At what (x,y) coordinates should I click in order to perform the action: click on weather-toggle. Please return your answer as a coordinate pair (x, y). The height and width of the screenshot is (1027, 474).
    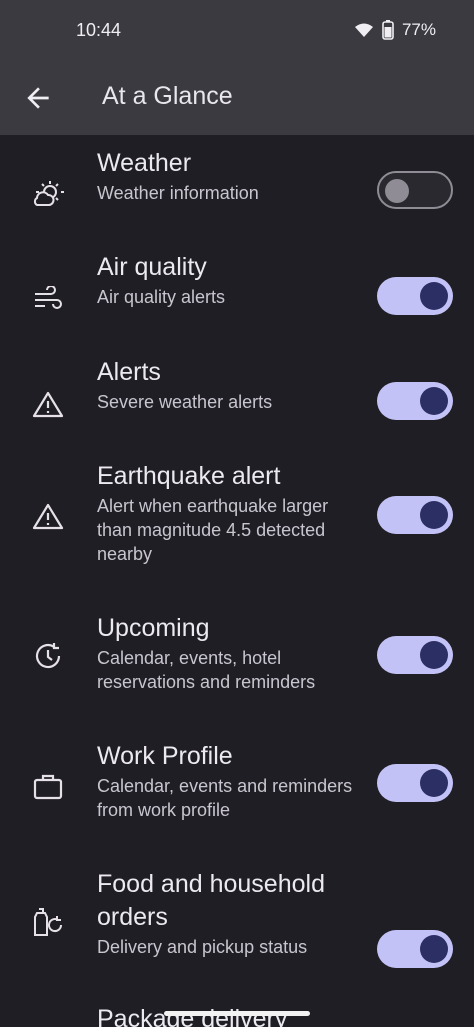
    Looking at the image, I should click on (415, 190).